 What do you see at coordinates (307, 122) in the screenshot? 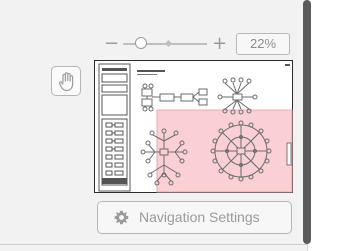
I see `vertical-scrollbar` at bounding box center [307, 122].